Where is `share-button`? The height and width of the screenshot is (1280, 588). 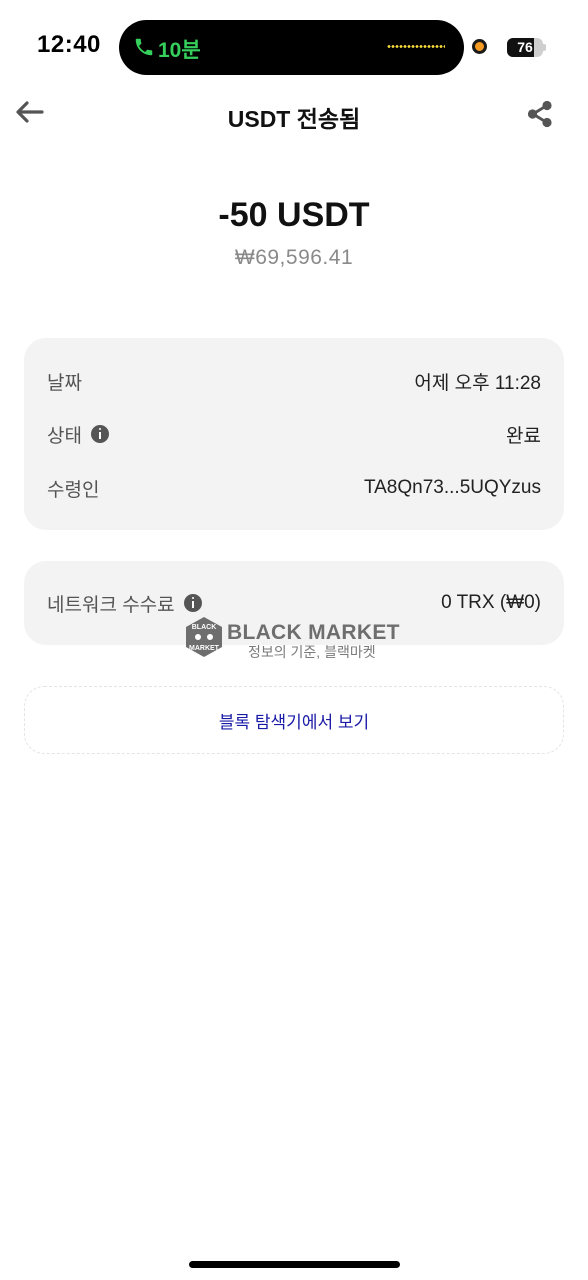 share-button is located at coordinates (540, 114).